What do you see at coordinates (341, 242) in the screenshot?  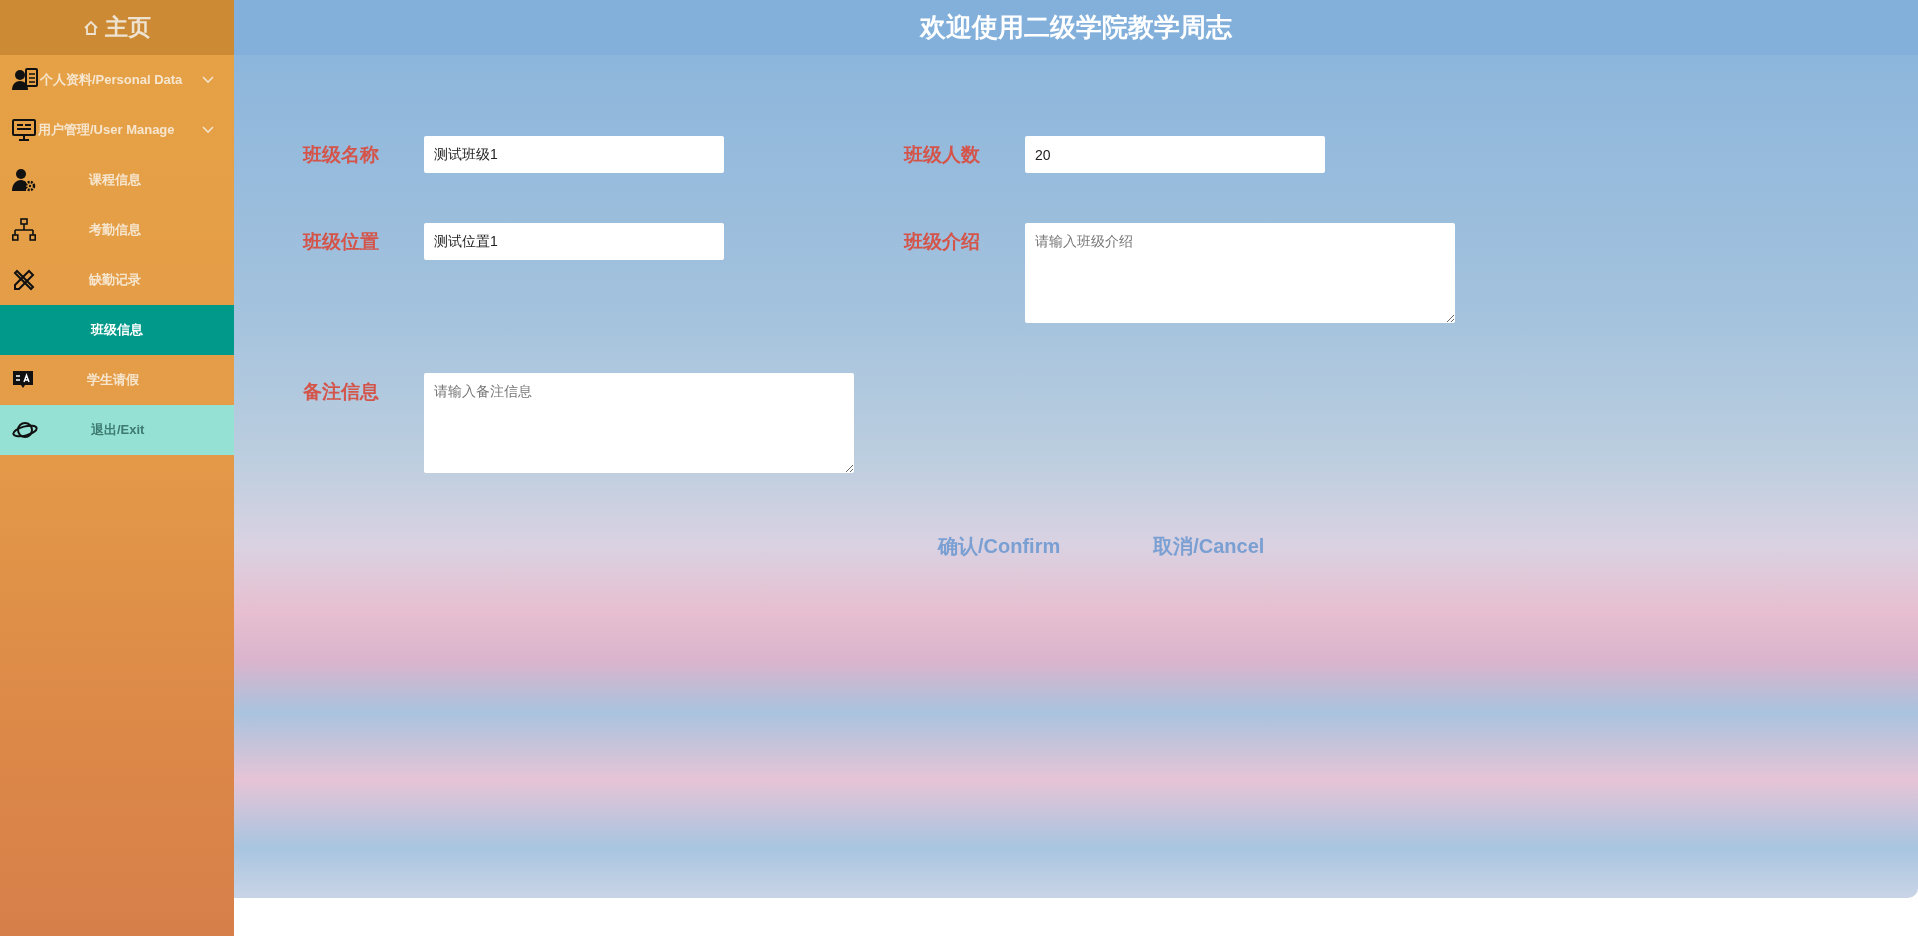 I see `field-label: 班级位置` at bounding box center [341, 242].